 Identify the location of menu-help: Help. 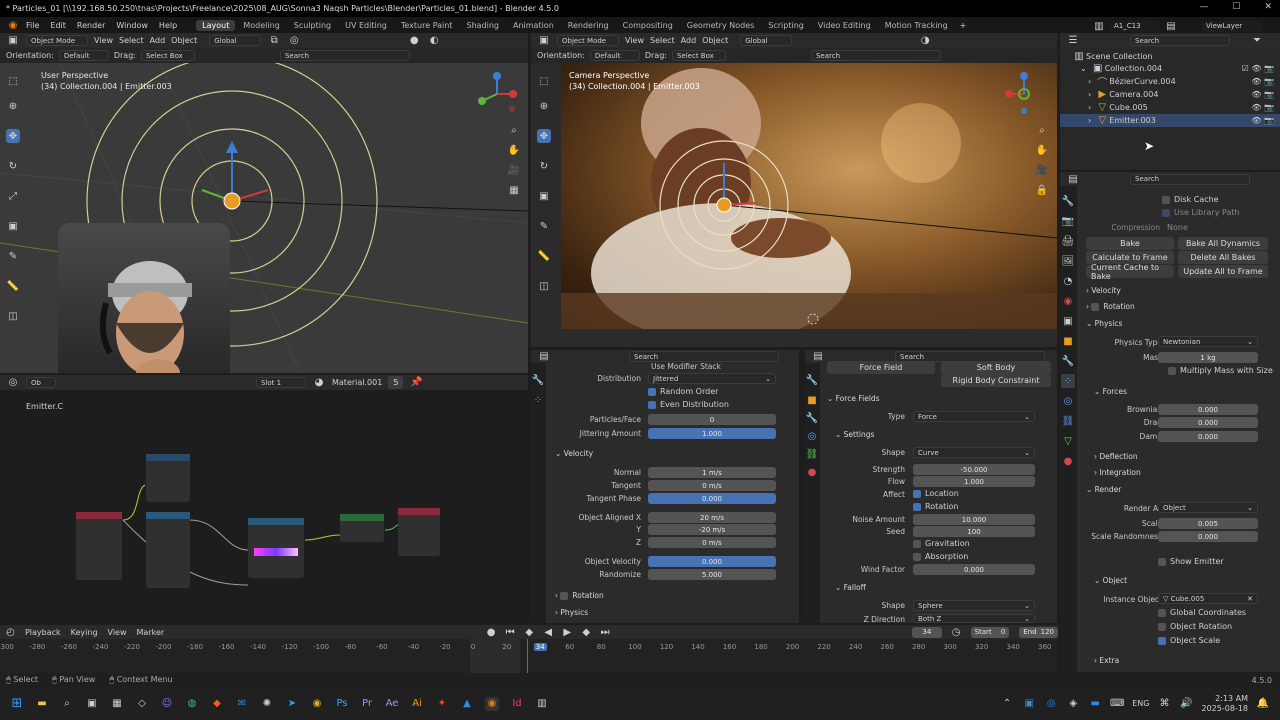
(168, 25).